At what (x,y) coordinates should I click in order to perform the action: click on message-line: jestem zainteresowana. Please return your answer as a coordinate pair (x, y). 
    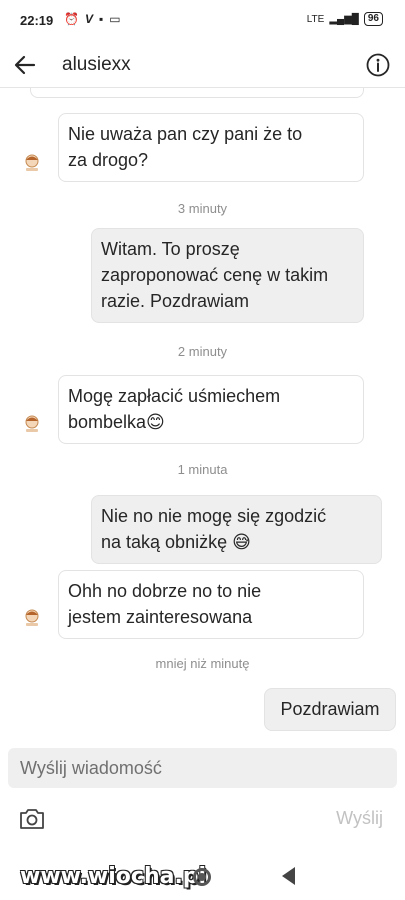
    Looking at the image, I should click on (160, 617).